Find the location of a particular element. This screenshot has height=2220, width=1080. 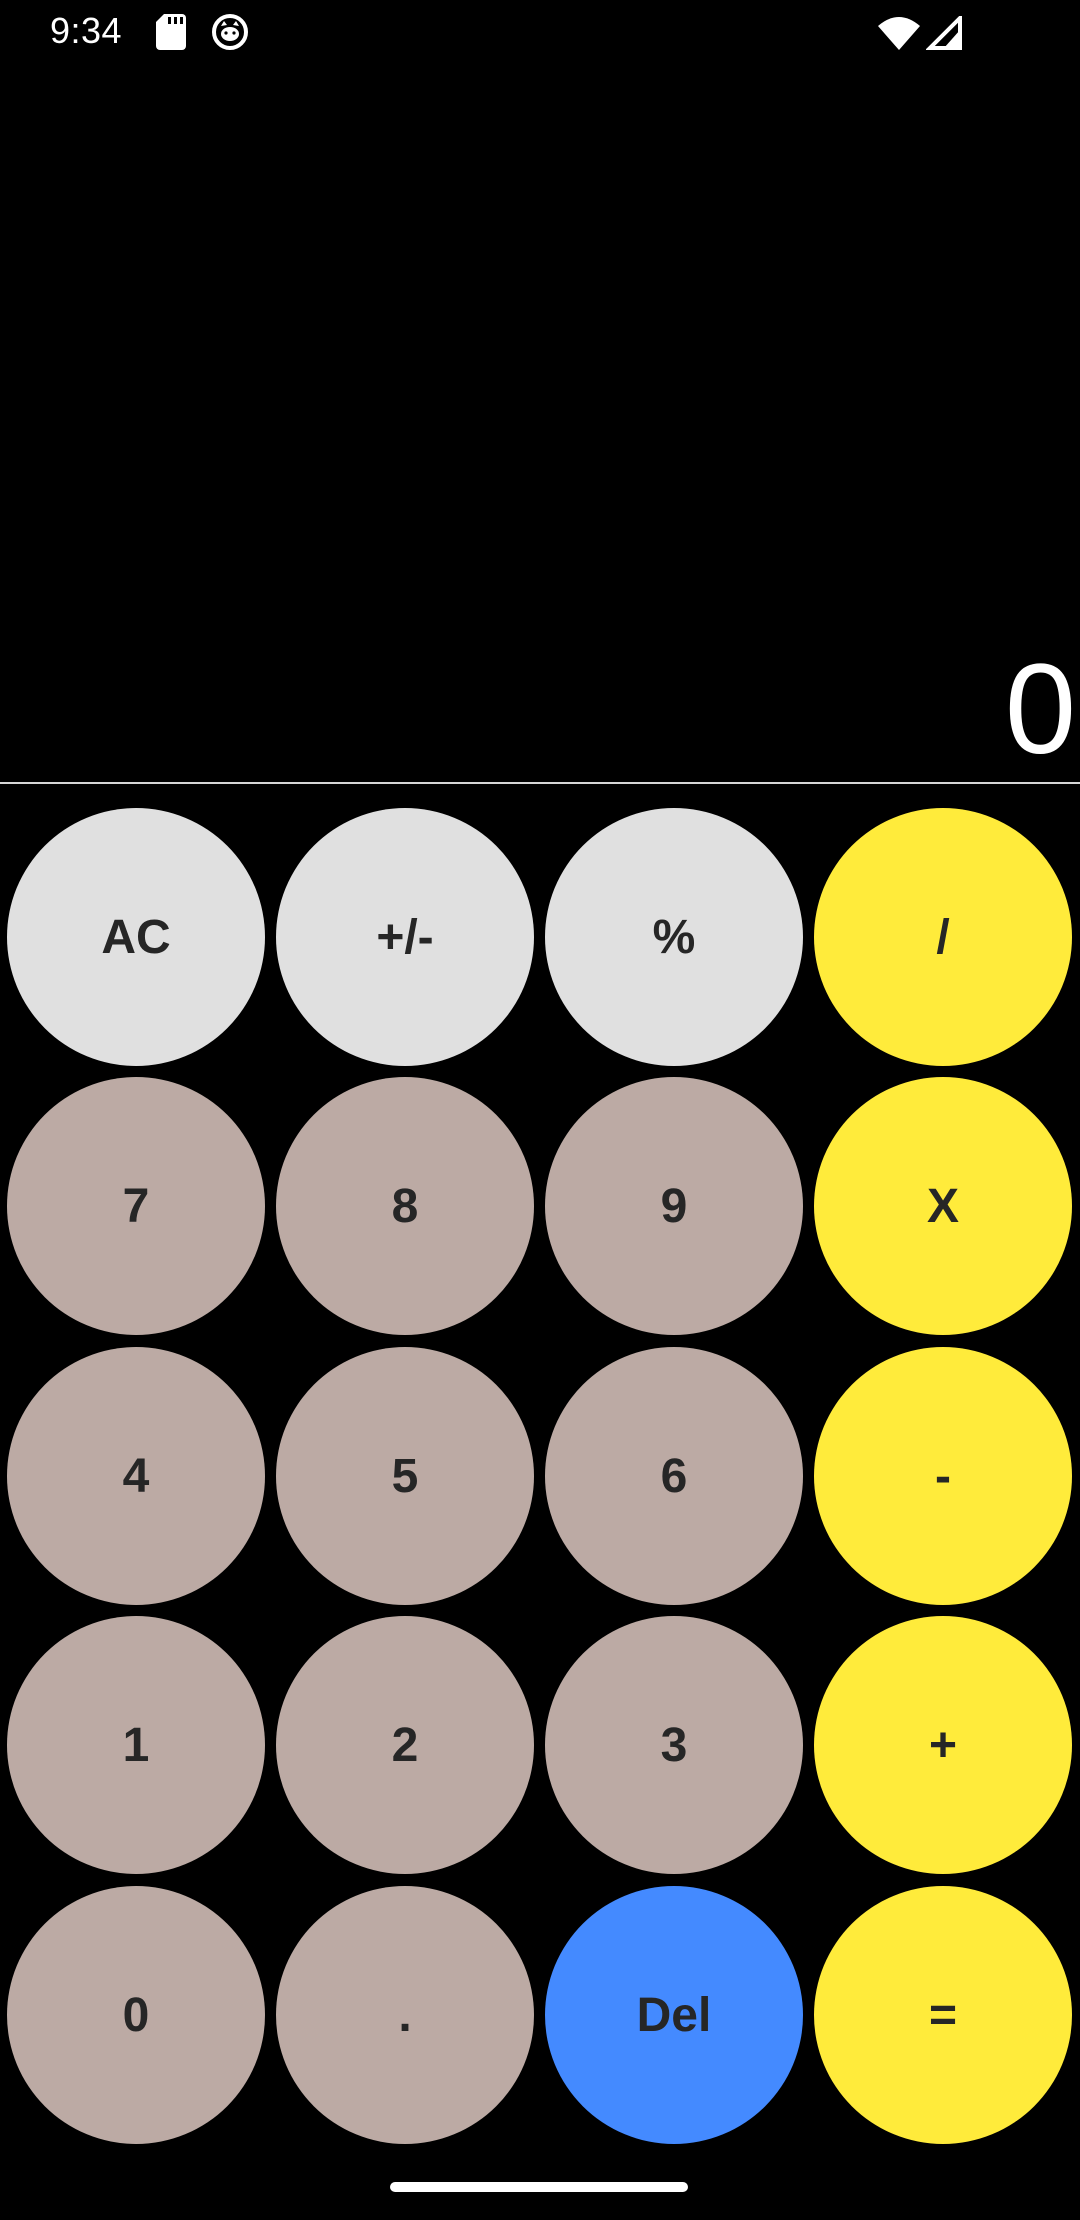

digit-5-button: 5 is located at coordinates (405, 1476).